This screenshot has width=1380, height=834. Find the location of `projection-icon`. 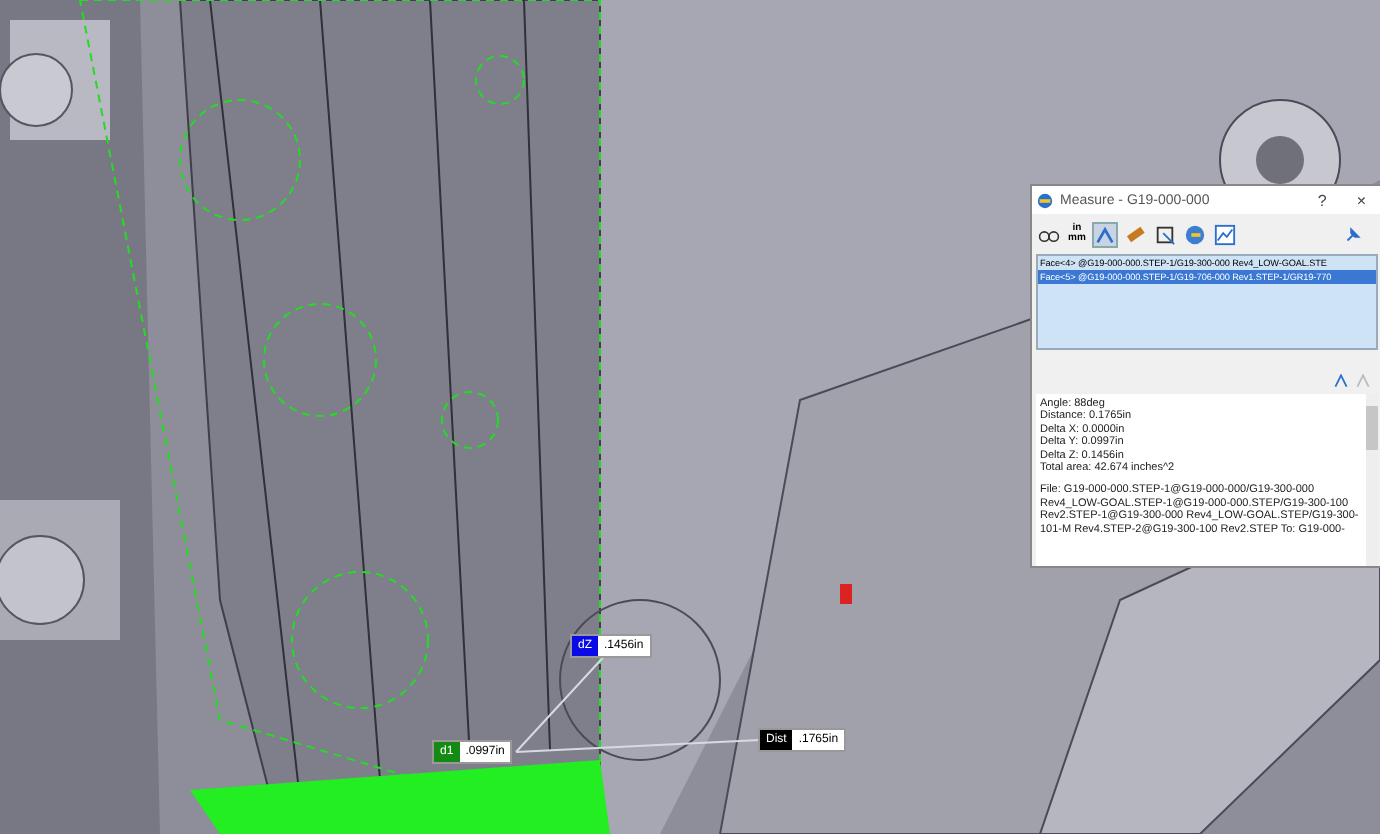

projection-icon is located at coordinates (1164, 234).